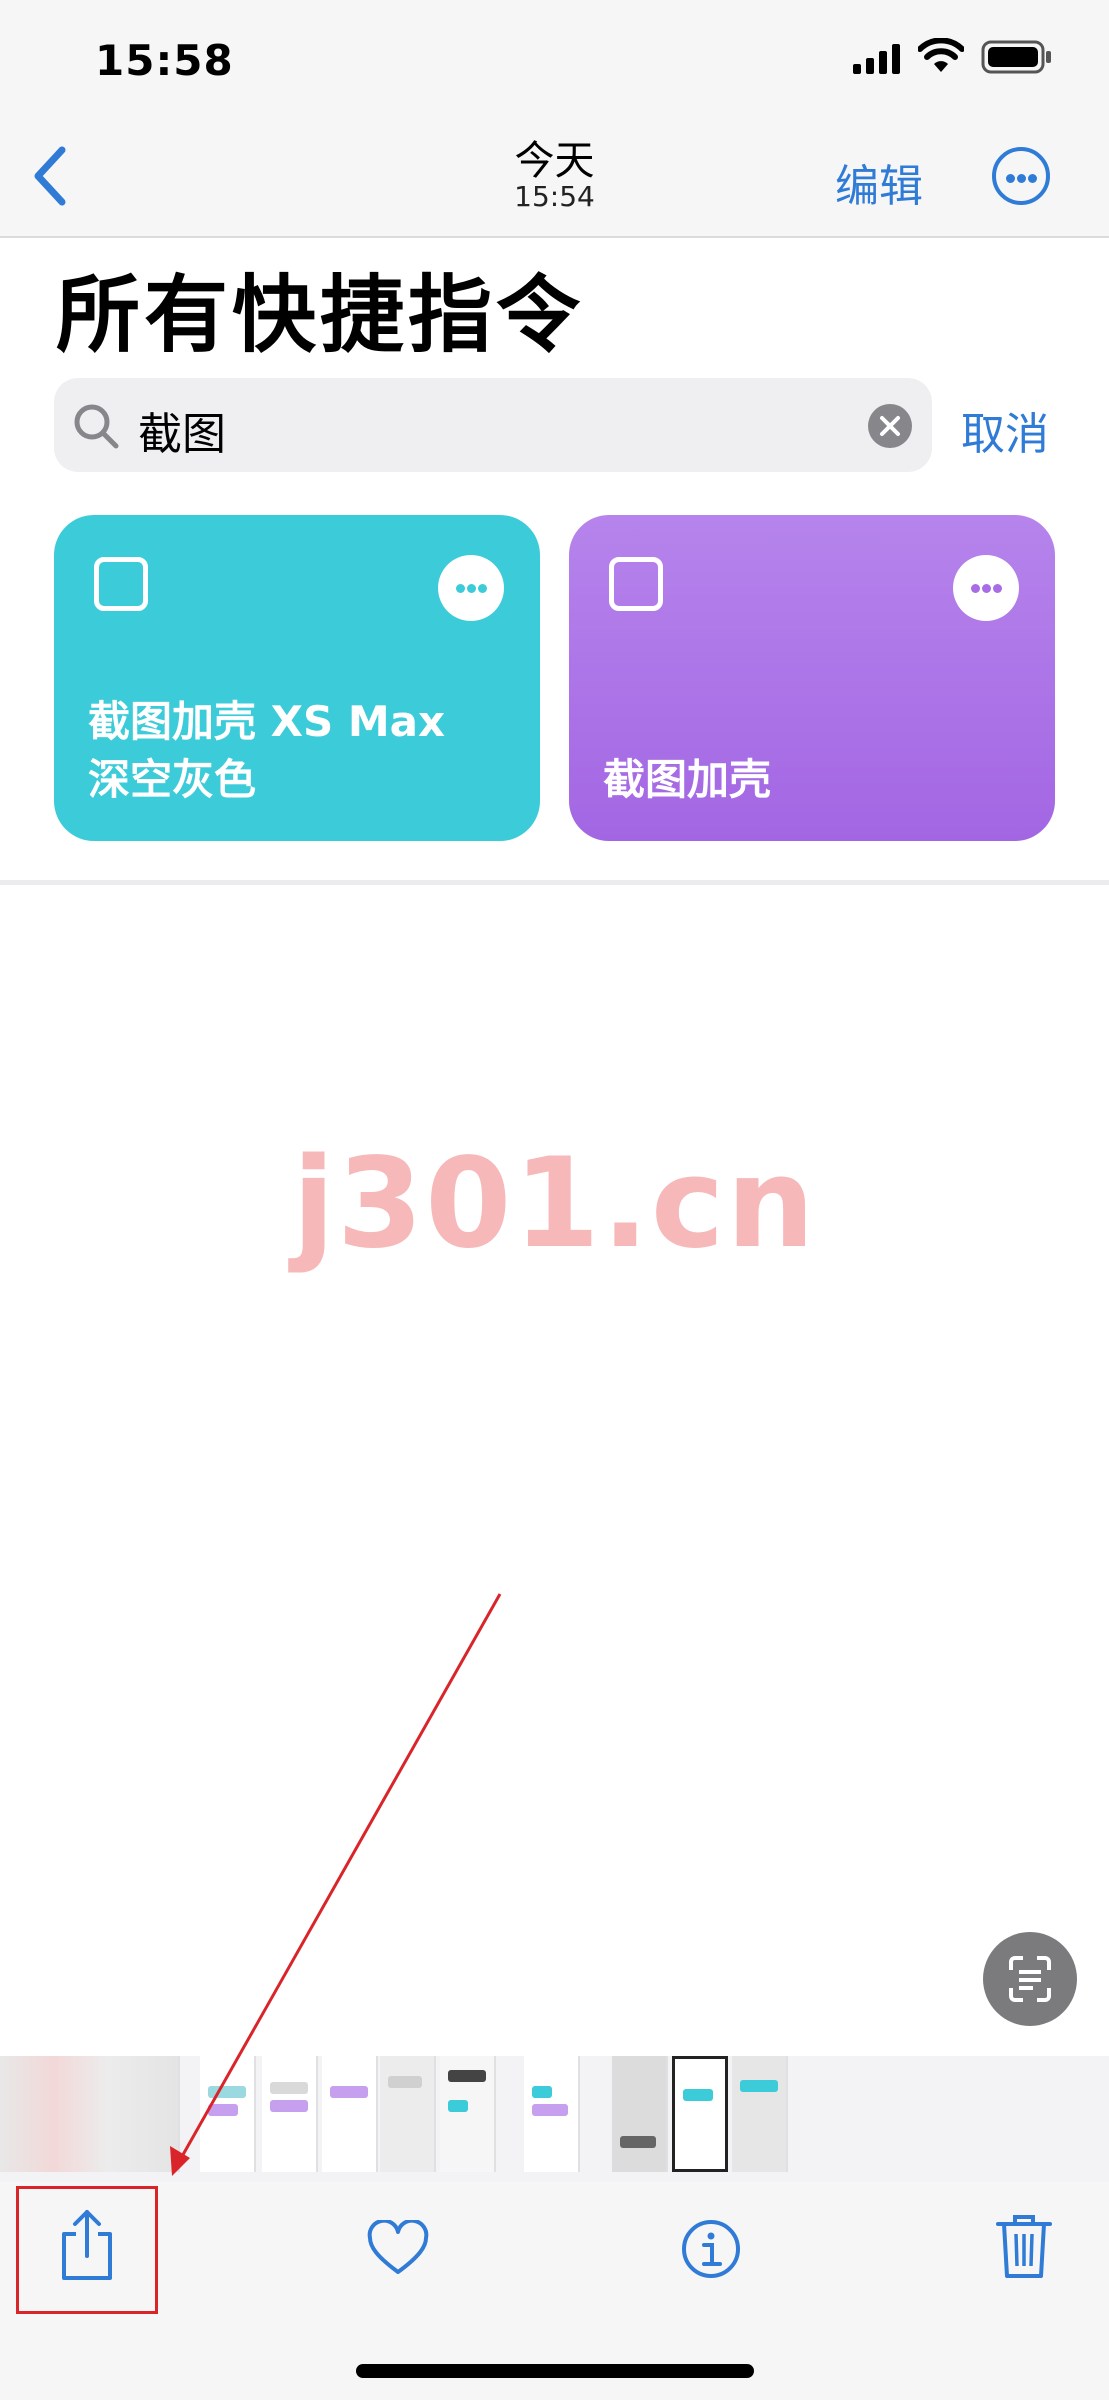 The image size is (1109, 2400). I want to click on shortcut-card: 截图加壳 XS Max 深空灰色, so click(297, 678).